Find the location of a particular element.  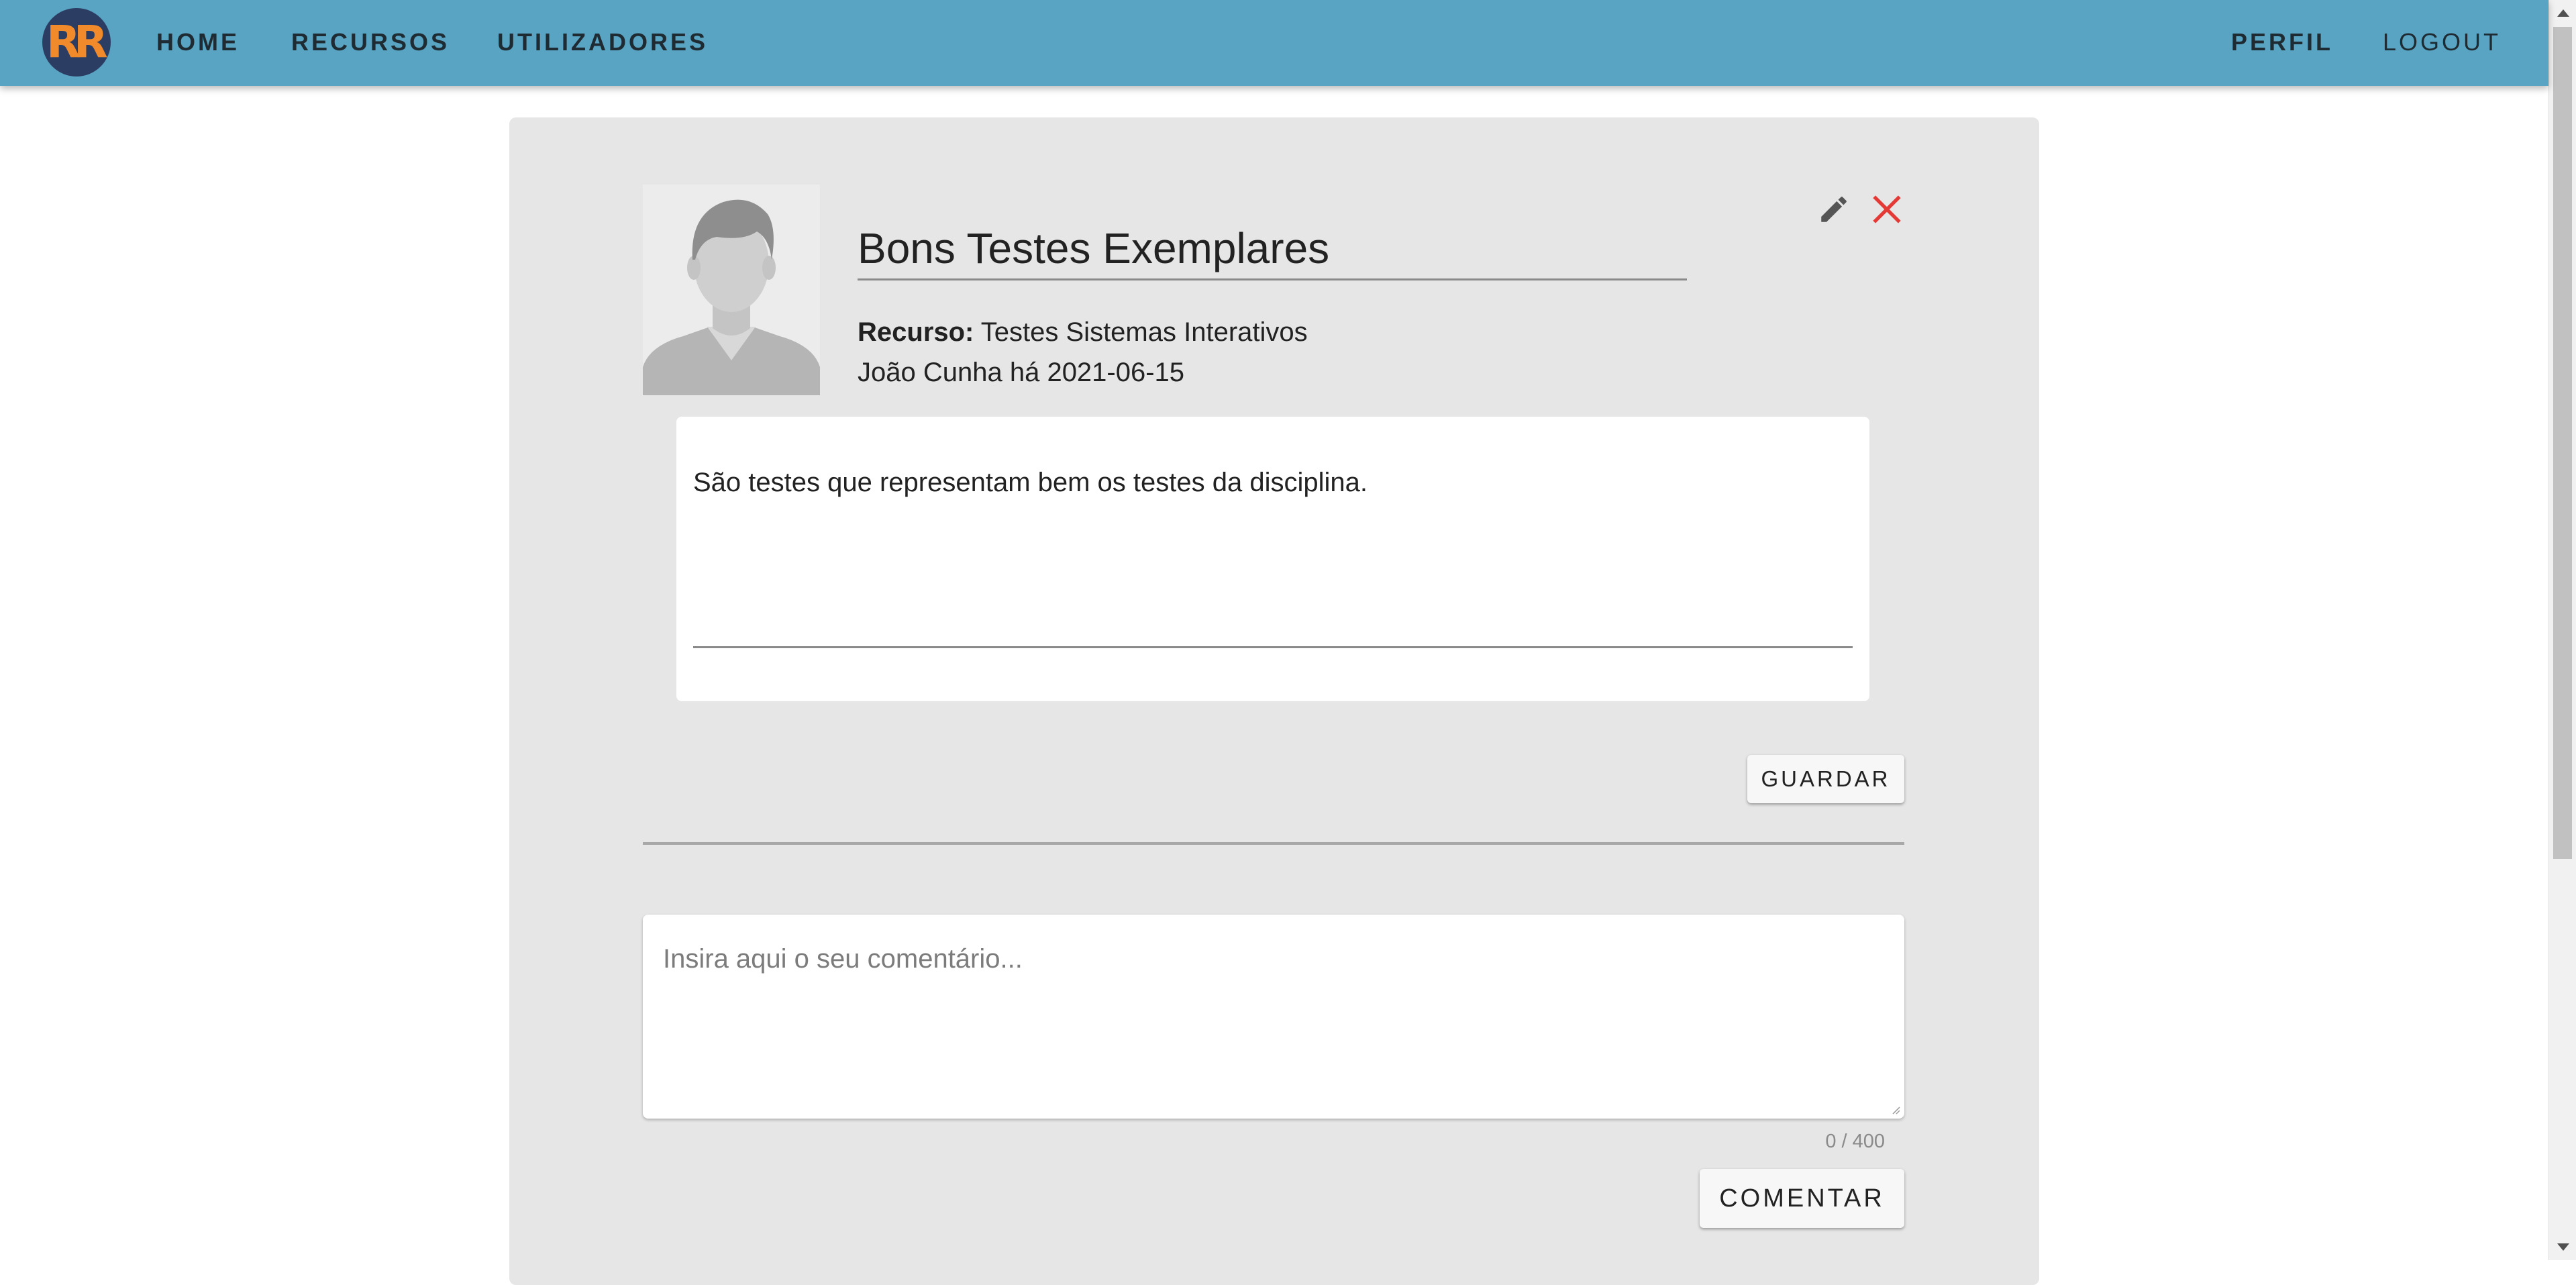

scroll-up-arrow-icon is located at coordinates (2563, 13).